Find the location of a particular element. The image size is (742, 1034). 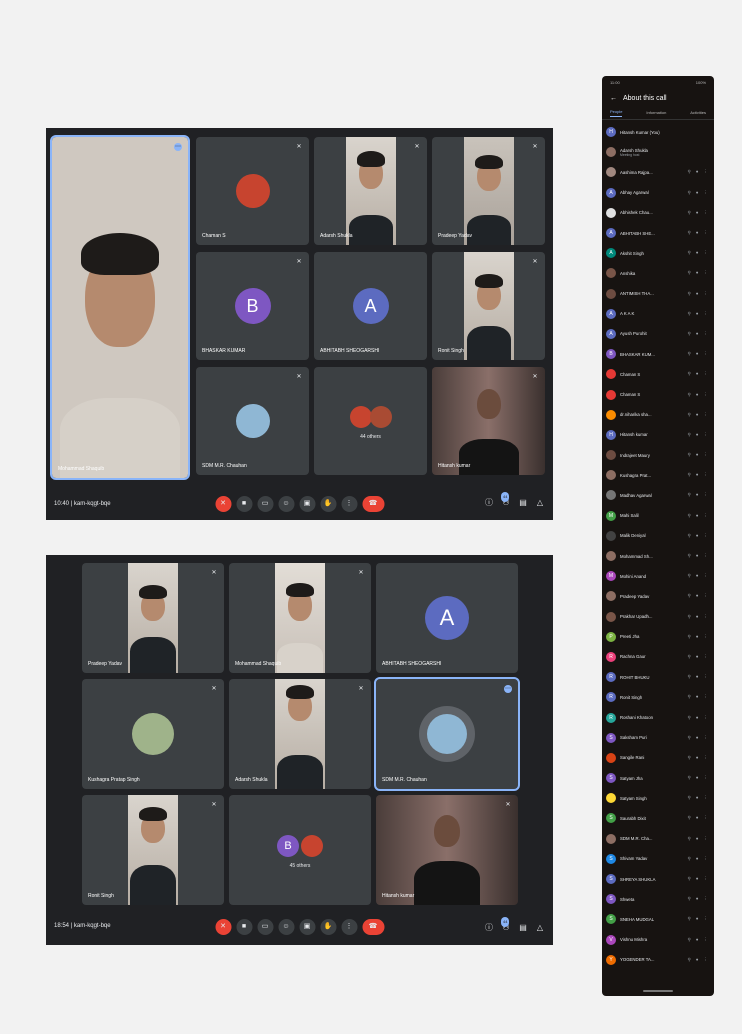

participant-tile-speaking: ⋯ SDM M.R. Chauhan is located at coordinates (447, 734).